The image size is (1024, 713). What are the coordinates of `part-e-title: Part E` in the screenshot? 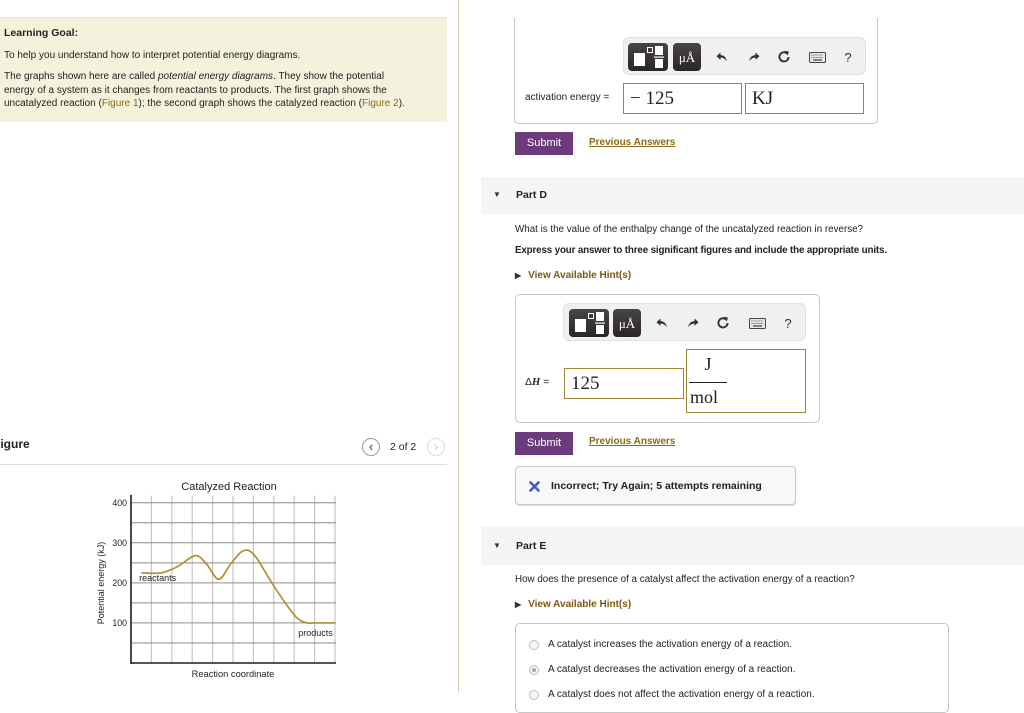 It's located at (531, 546).